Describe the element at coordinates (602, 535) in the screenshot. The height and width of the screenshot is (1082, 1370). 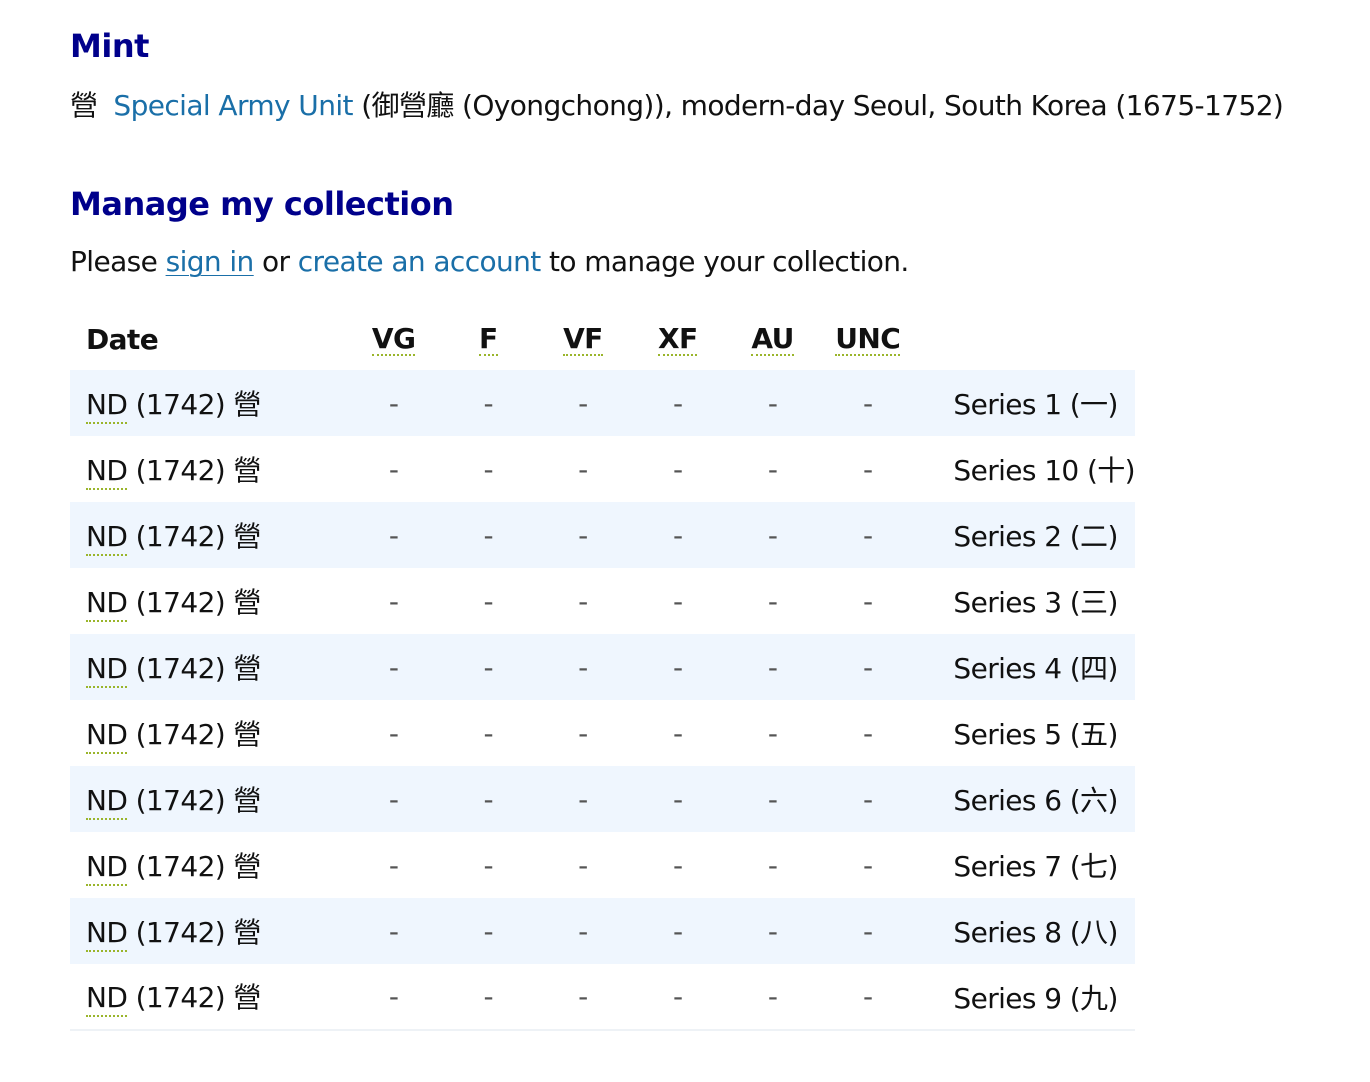
I see `table-row: ND (1742) 營 - - - - - - Series 2 (二)` at that location.